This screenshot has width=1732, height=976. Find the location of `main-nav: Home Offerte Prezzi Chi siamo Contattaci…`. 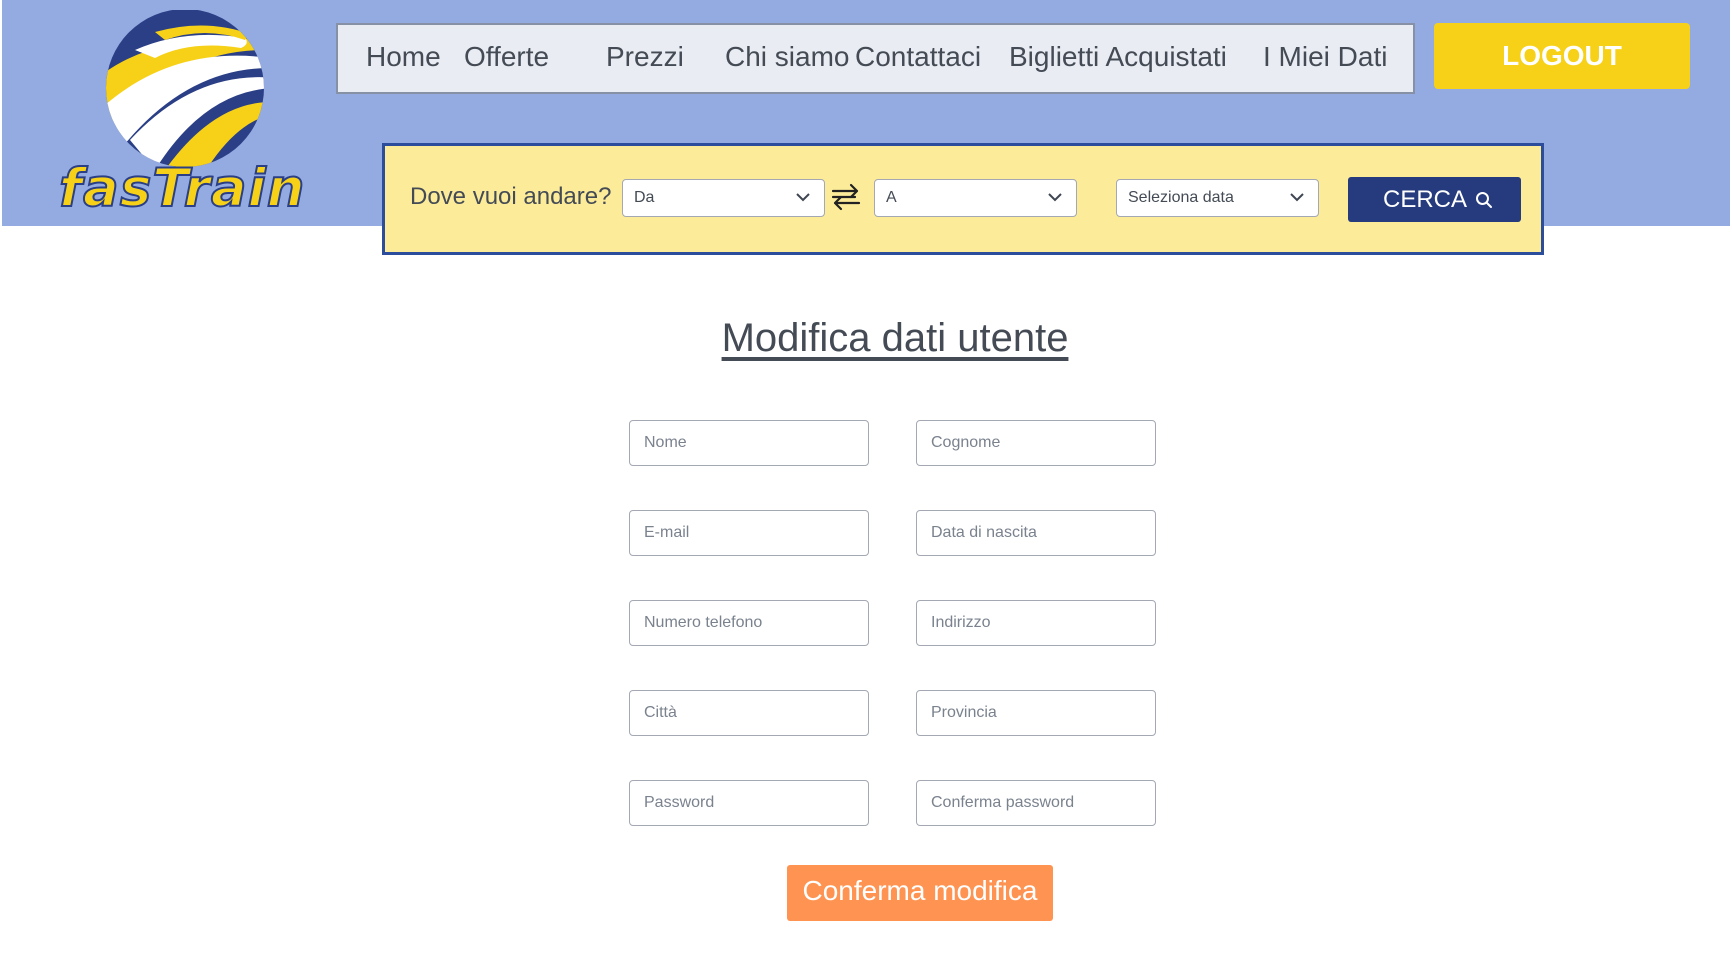

main-nav: Home Offerte Prezzi Chi siamo Contattaci… is located at coordinates (875, 58).